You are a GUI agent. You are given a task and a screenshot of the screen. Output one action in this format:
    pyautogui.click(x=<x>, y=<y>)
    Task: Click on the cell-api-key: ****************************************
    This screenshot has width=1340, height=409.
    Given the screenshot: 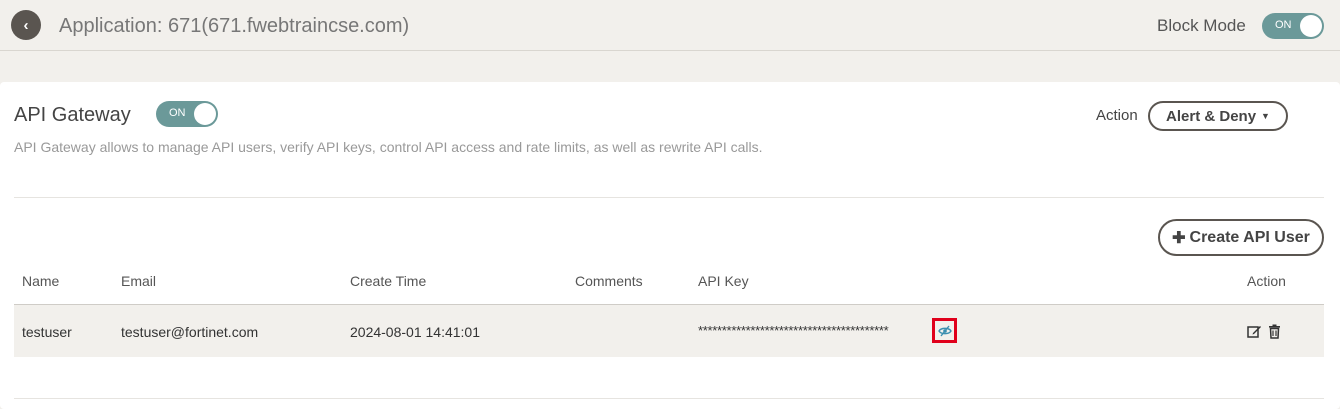 What is the action you would take?
    pyautogui.click(x=793, y=330)
    